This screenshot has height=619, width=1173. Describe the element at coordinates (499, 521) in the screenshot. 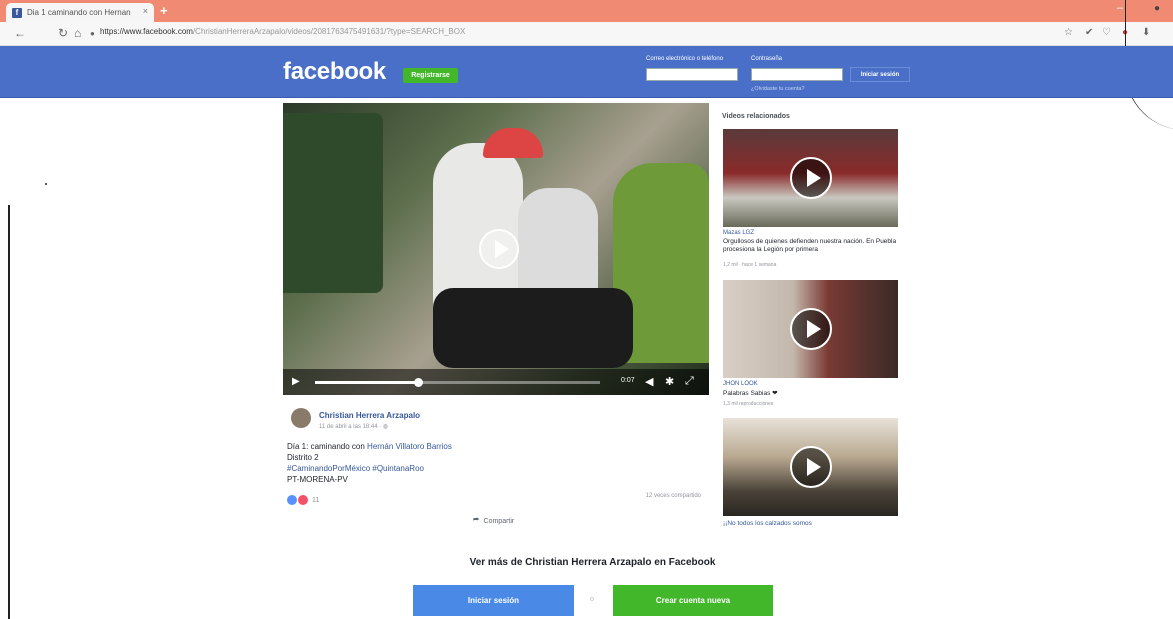

I see `share-label: Compartir` at that location.